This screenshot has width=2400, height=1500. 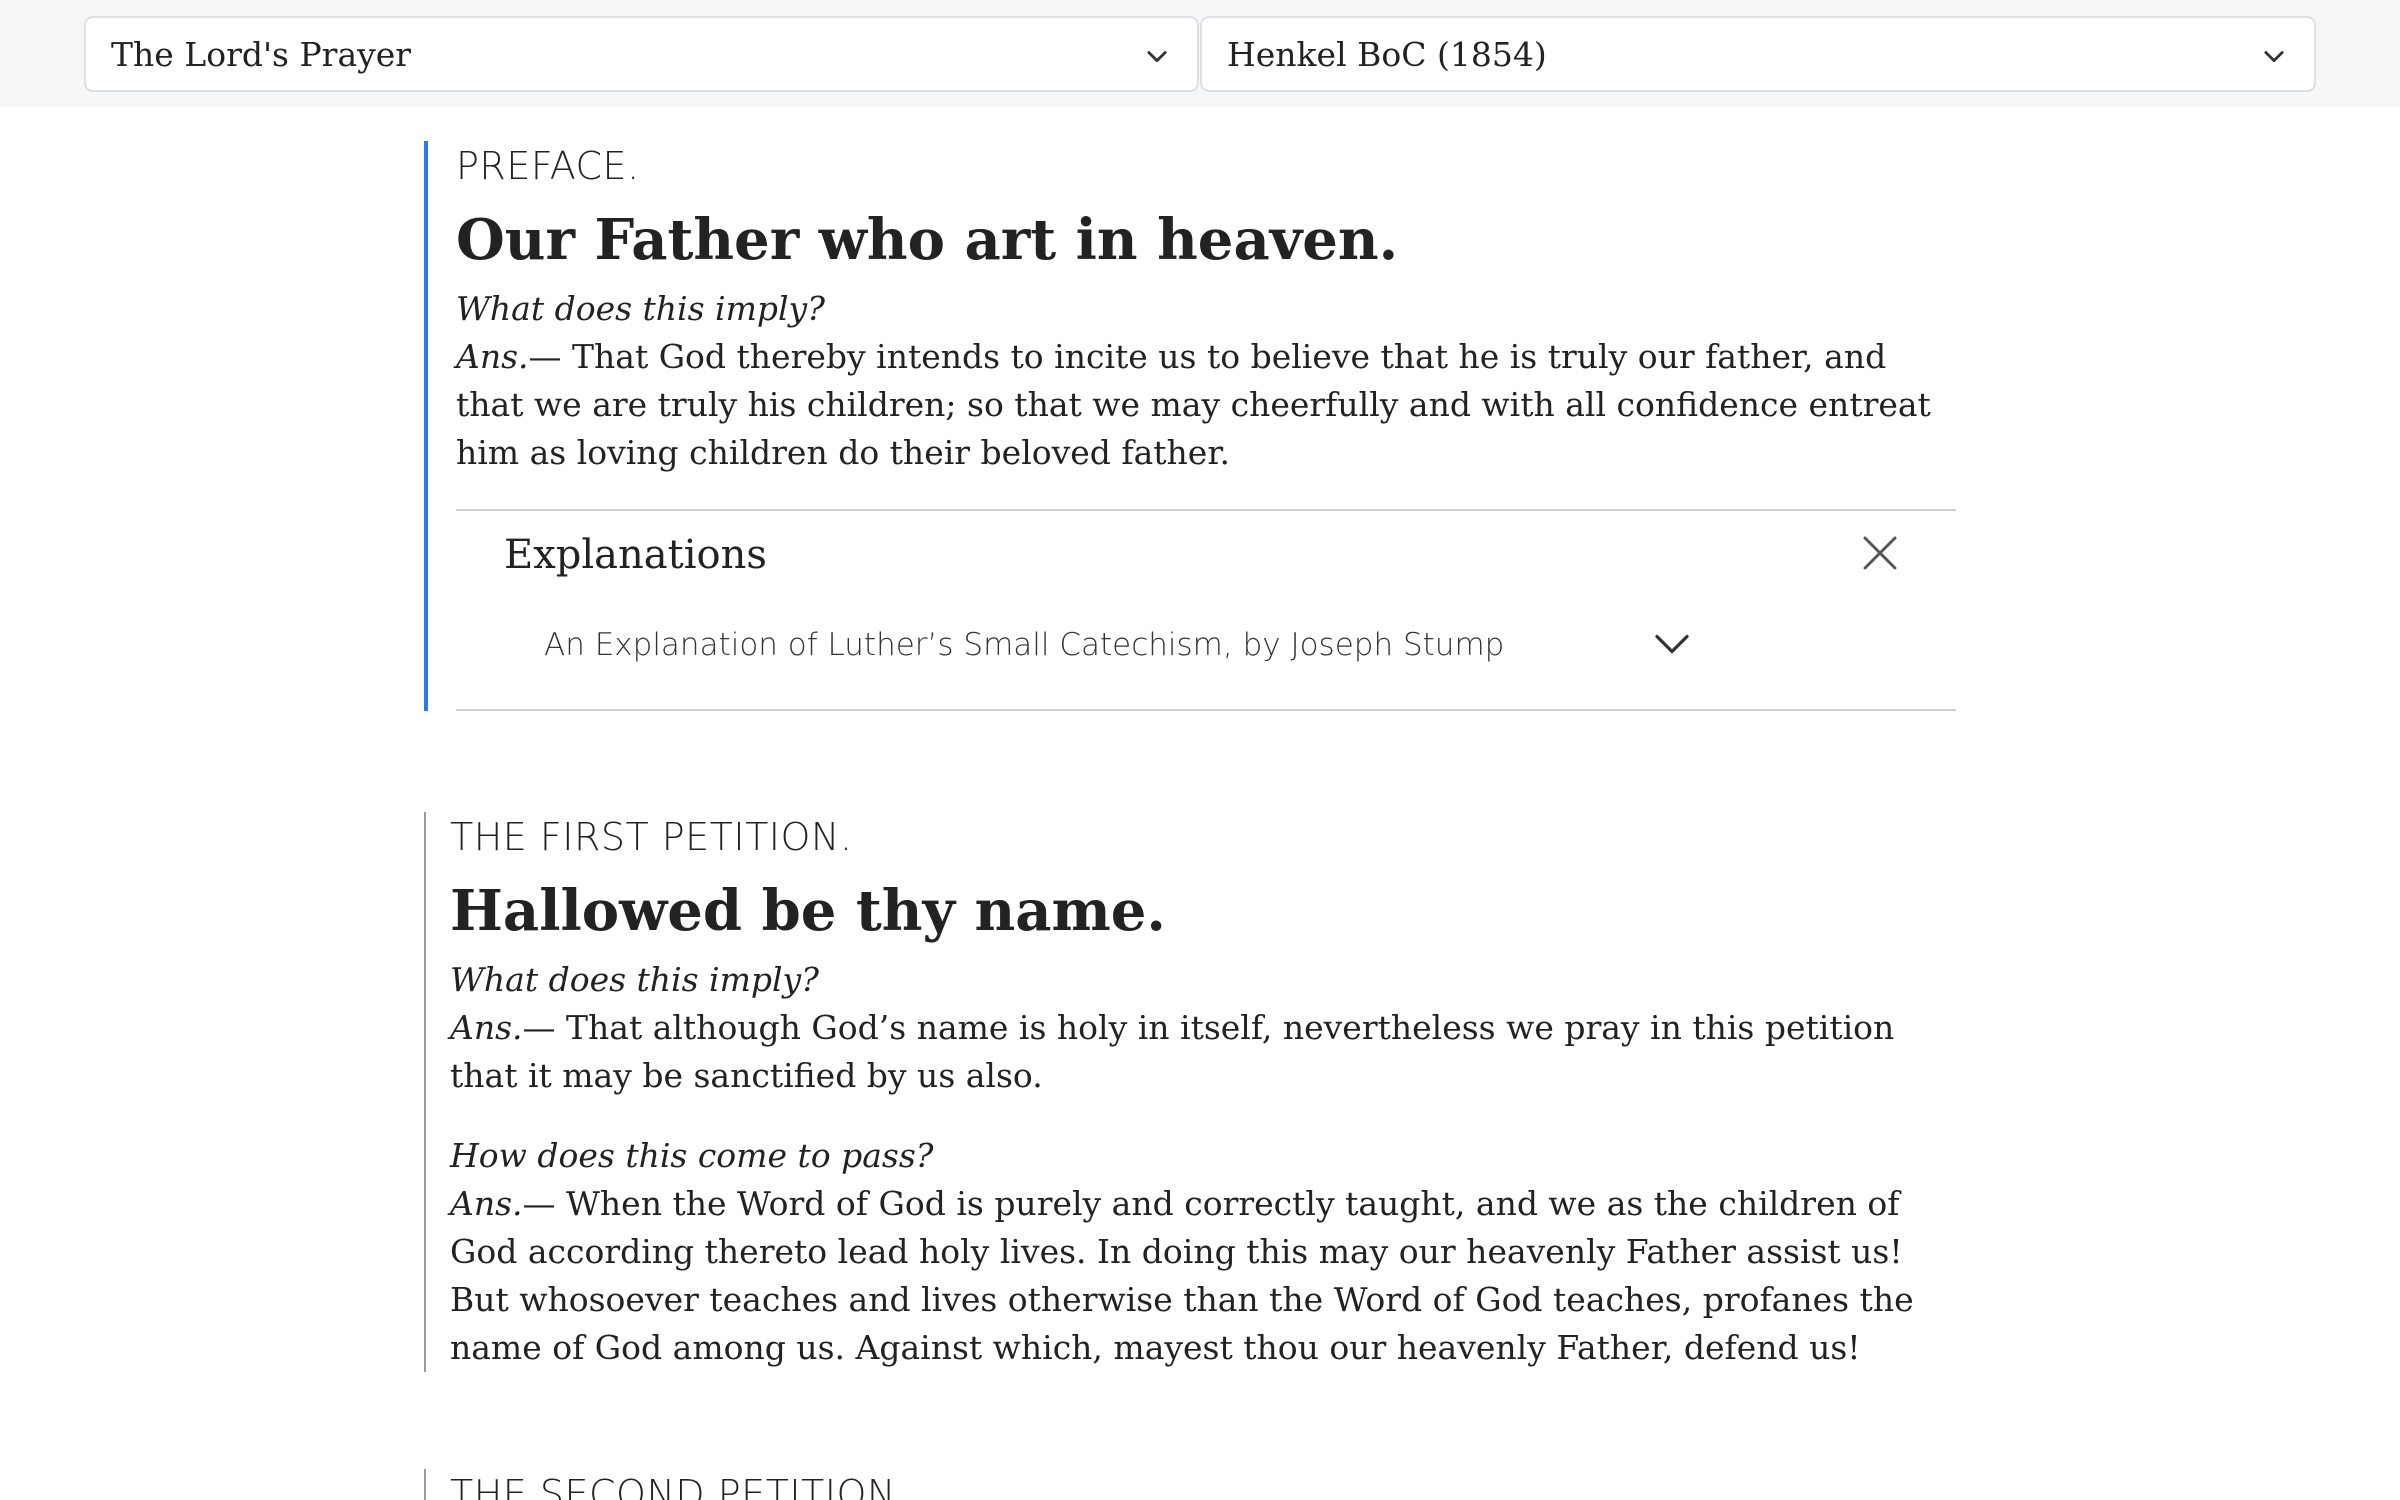 What do you see at coordinates (1880, 553) in the screenshot?
I see `close-icon` at bounding box center [1880, 553].